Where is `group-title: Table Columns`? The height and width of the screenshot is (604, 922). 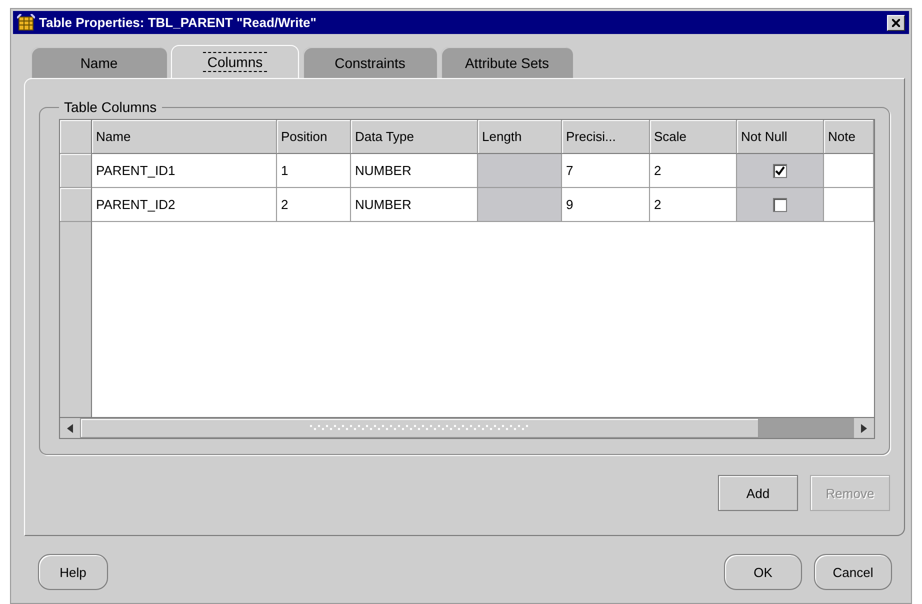 group-title: Table Columns is located at coordinates (110, 107).